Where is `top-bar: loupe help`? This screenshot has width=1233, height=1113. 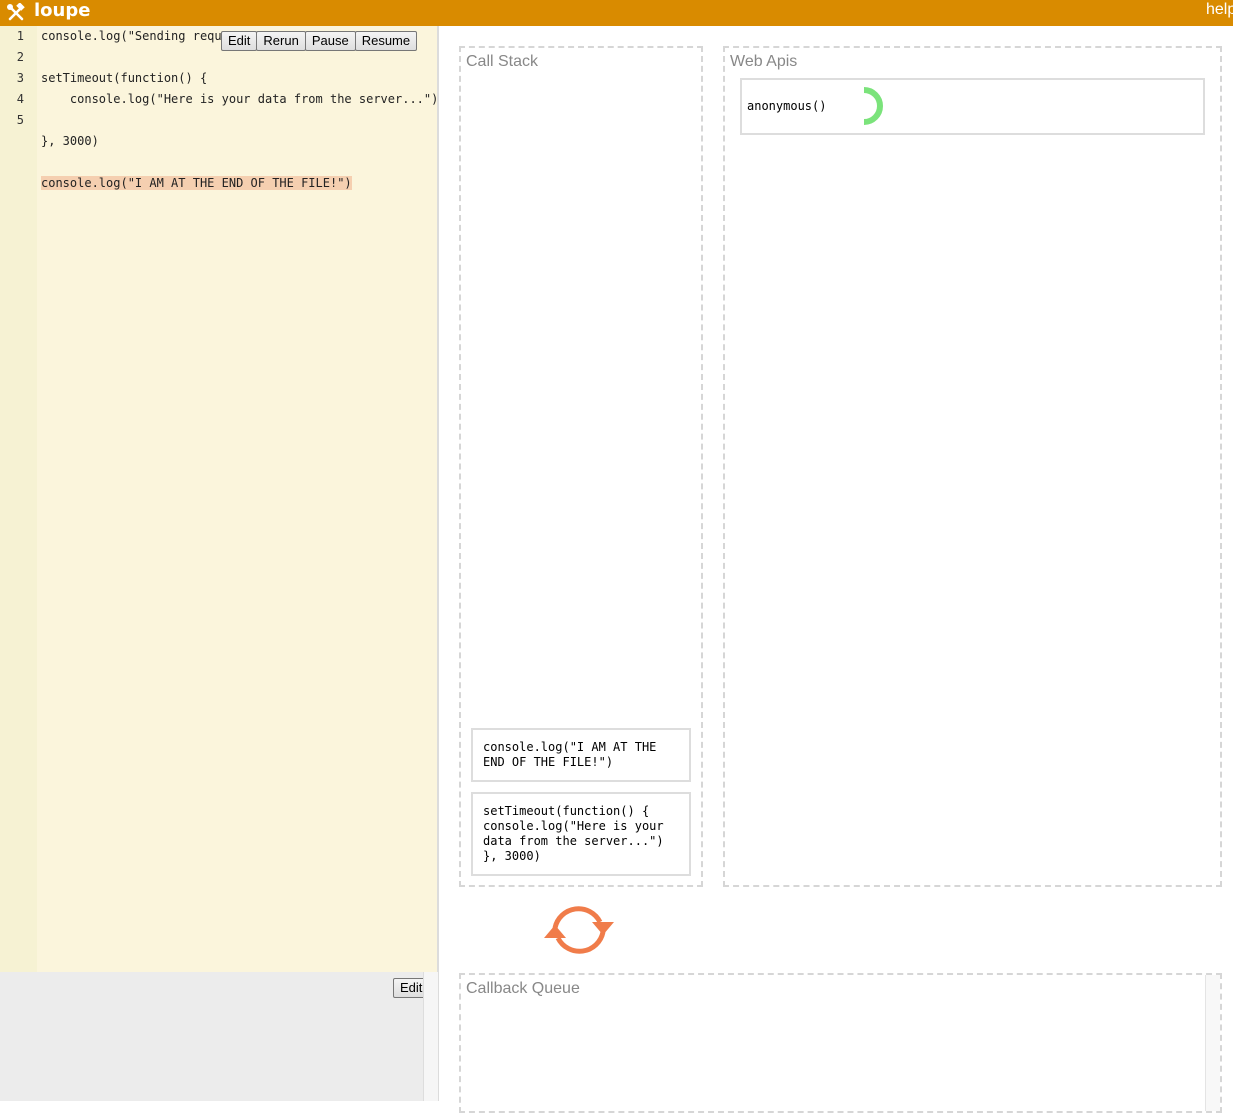
top-bar: loupe help is located at coordinates (616, 13).